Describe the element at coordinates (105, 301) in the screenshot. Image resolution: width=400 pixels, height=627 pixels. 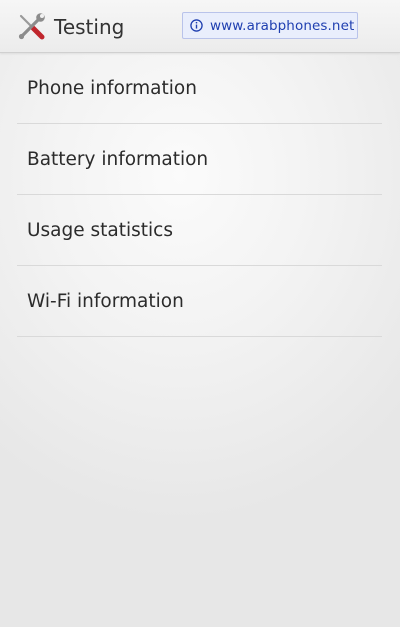
I see `list-item-label: Wi-Fi information` at that location.